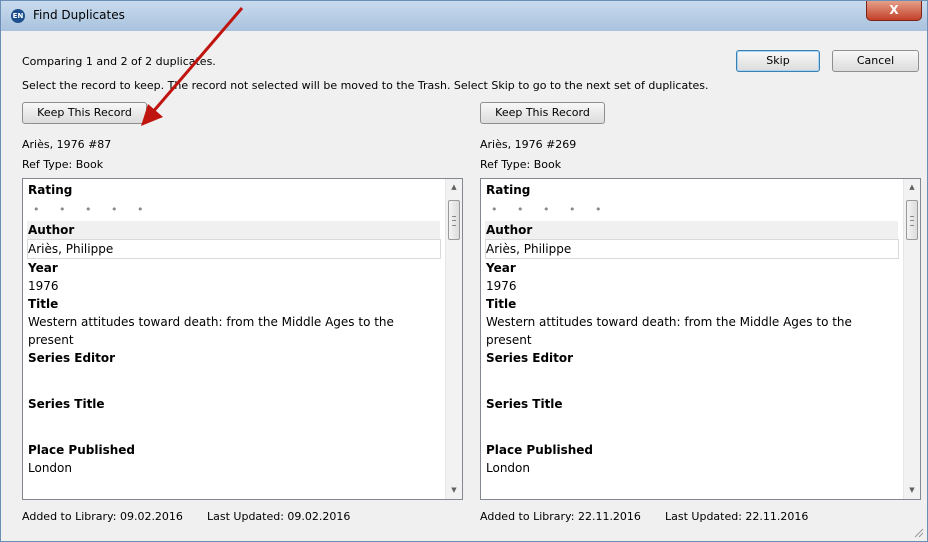 The width and height of the screenshot is (928, 542). I want to click on ref-name-left: Ariès, 1976 #87, so click(67, 144).